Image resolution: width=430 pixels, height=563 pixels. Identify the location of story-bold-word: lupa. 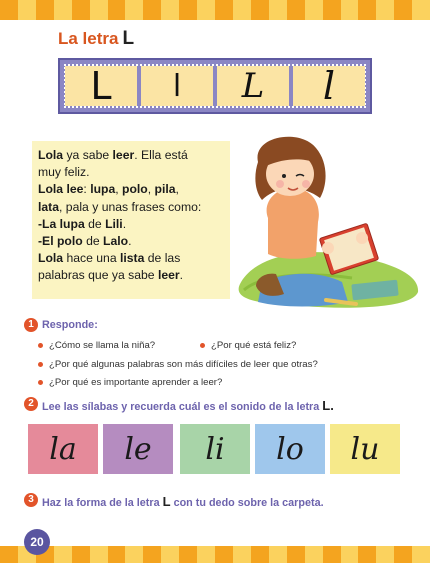
(103, 189).